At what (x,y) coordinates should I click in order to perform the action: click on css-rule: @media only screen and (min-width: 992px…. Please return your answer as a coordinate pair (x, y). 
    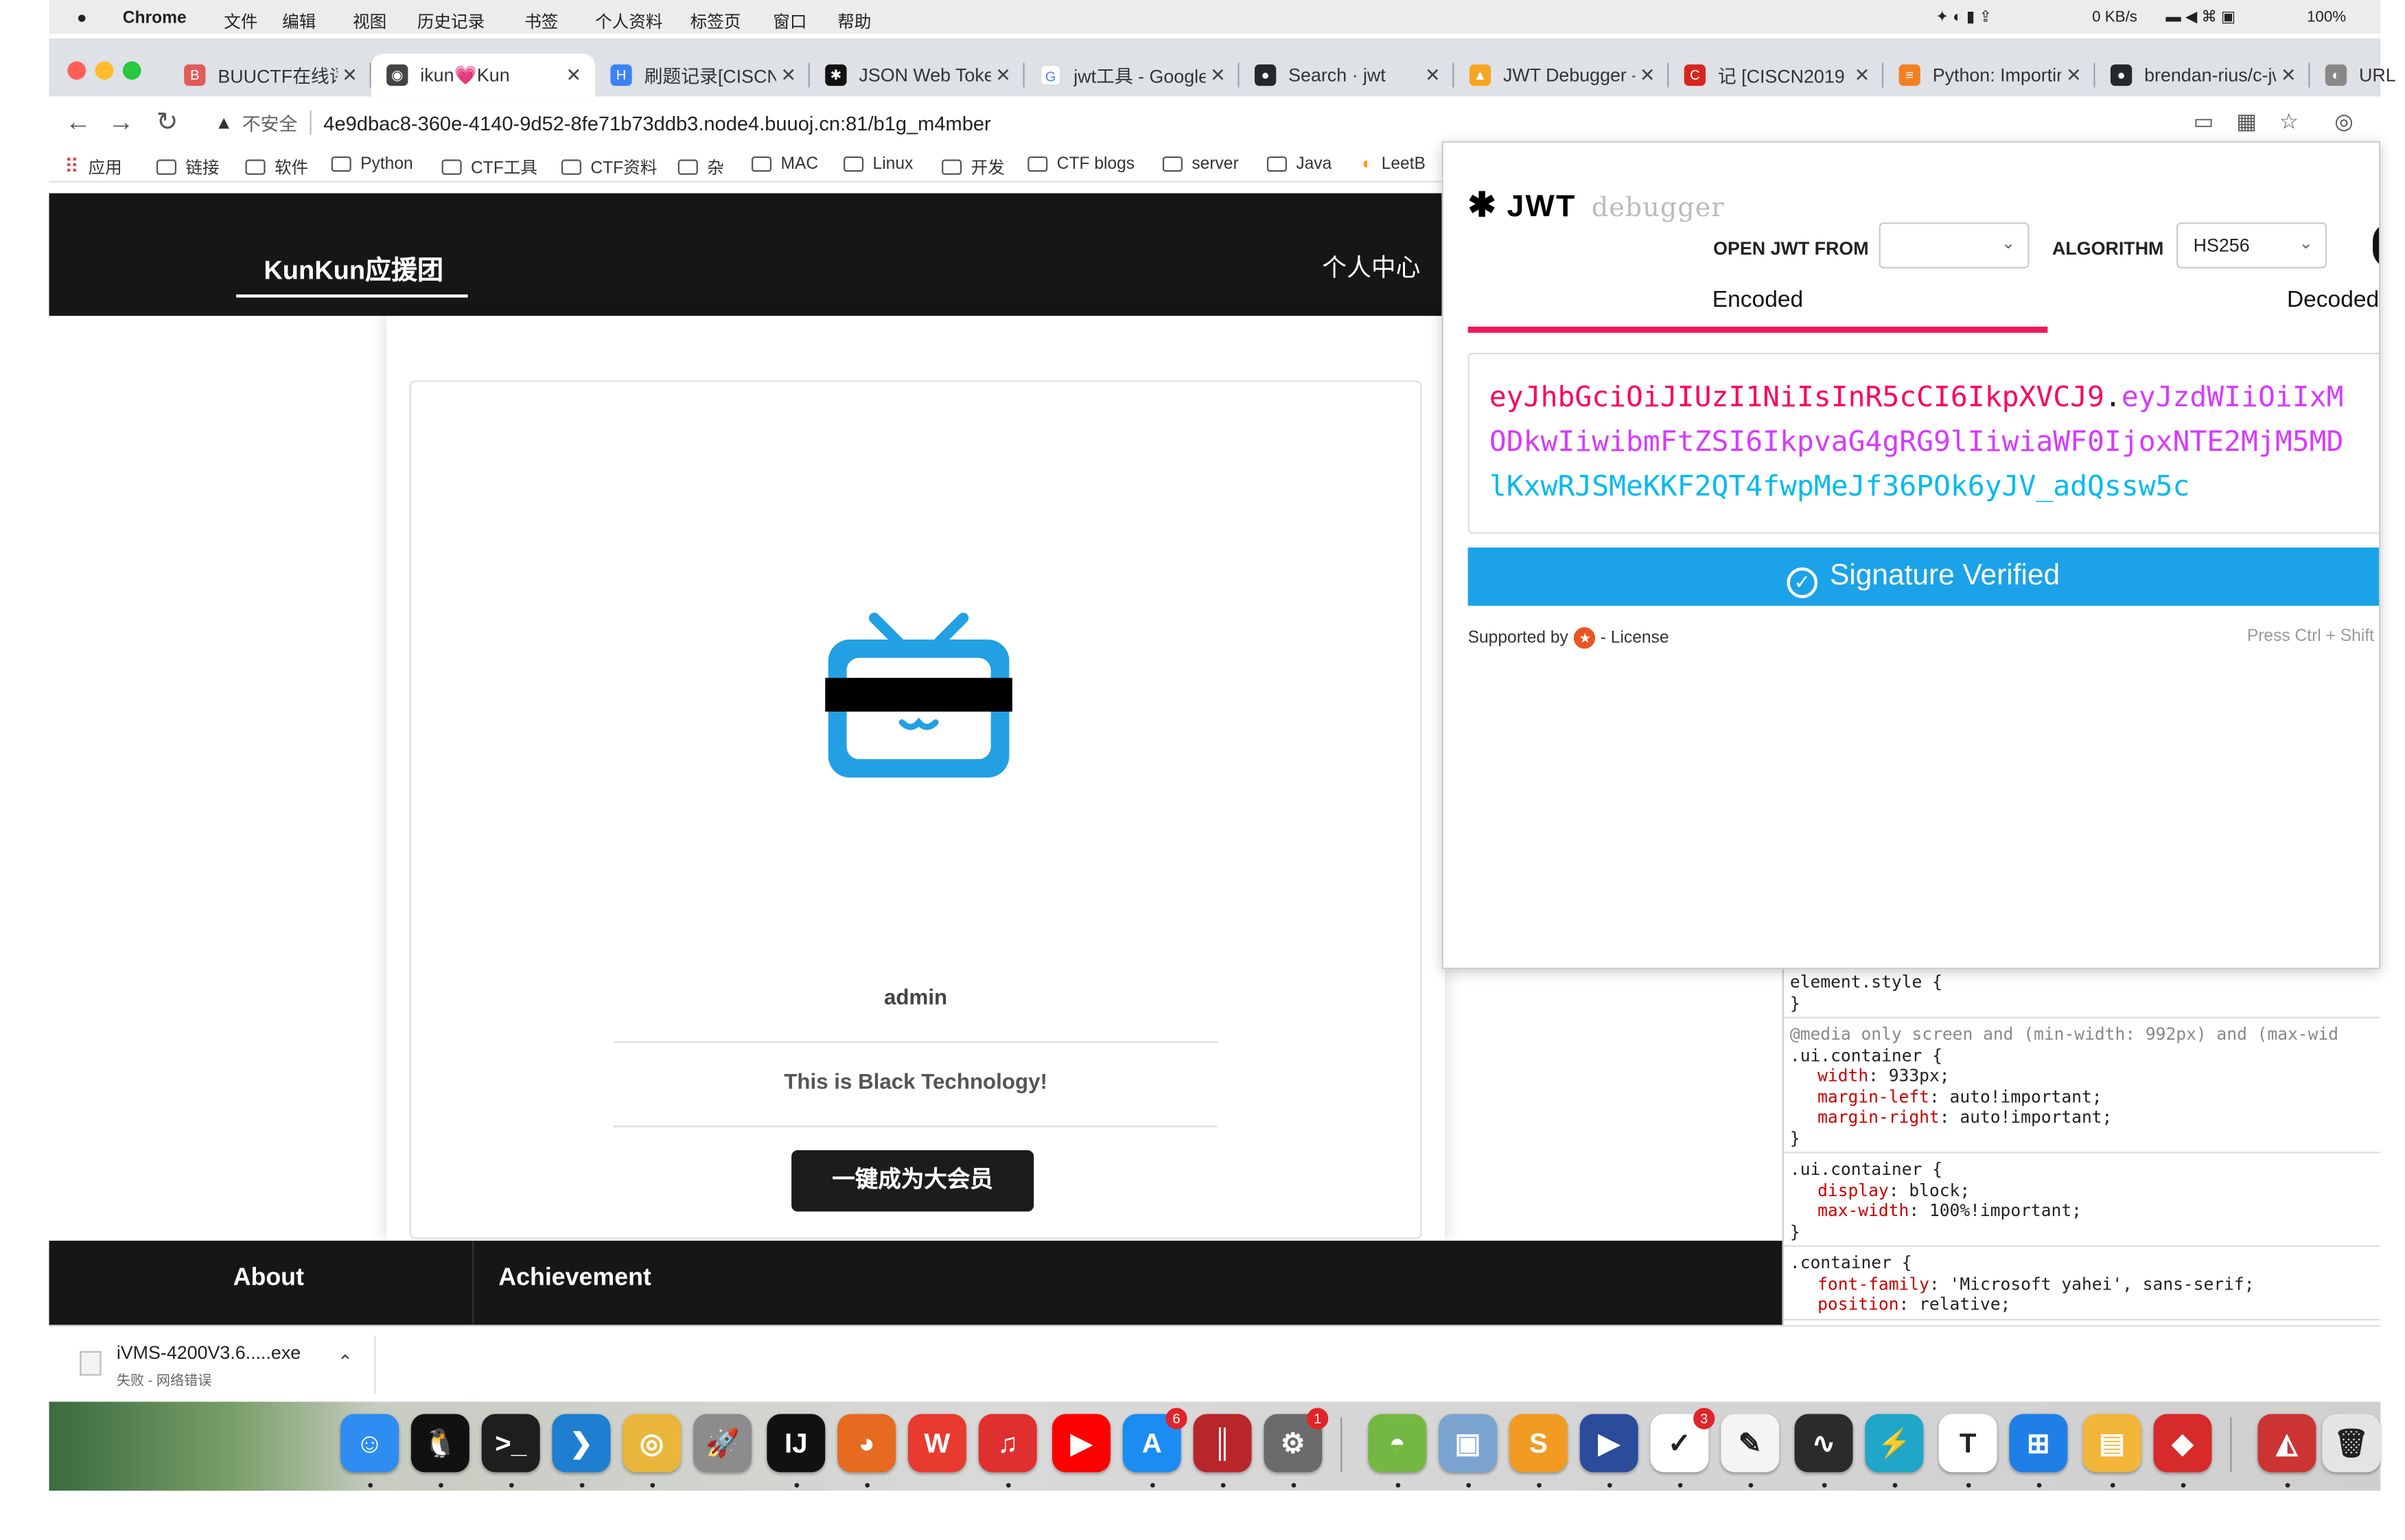
    Looking at the image, I should click on (2082, 1086).